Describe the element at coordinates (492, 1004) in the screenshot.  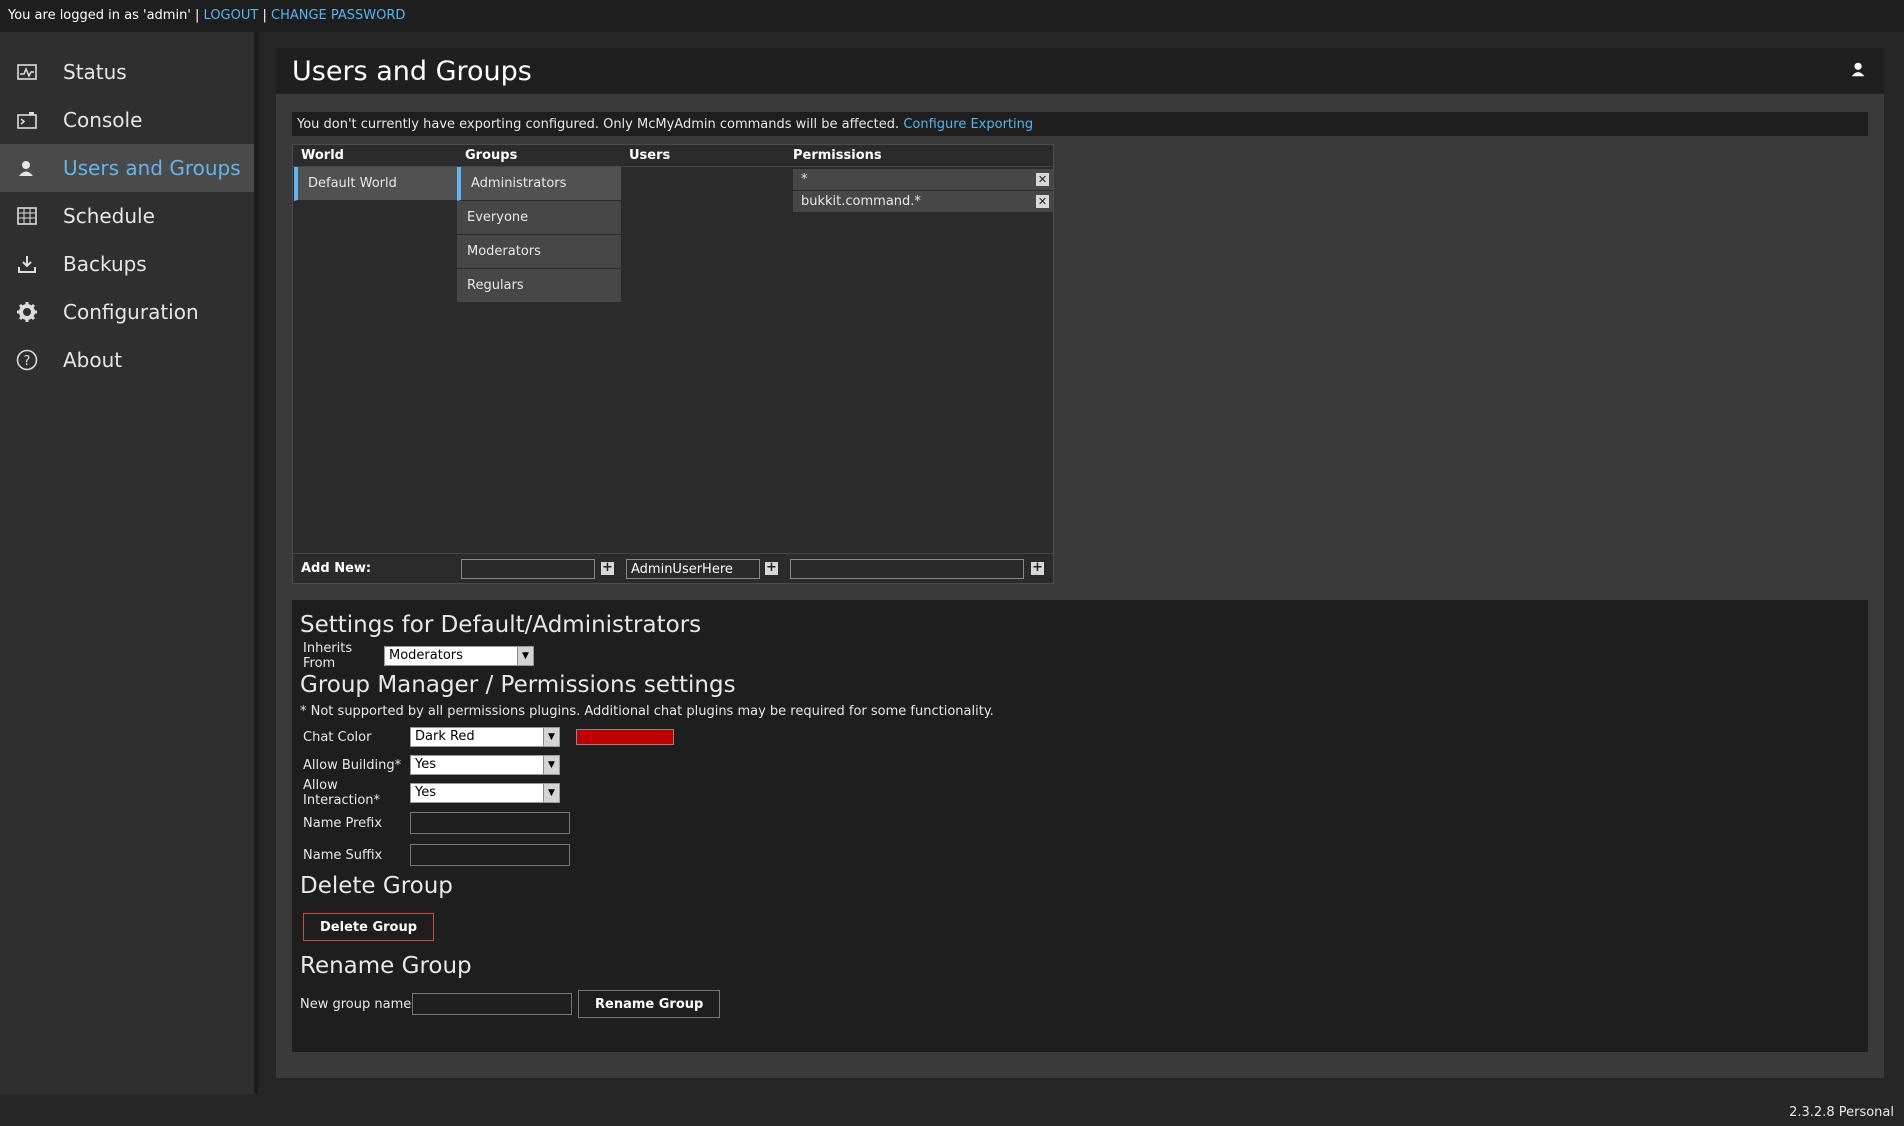
I see `new-group-name-input` at that location.